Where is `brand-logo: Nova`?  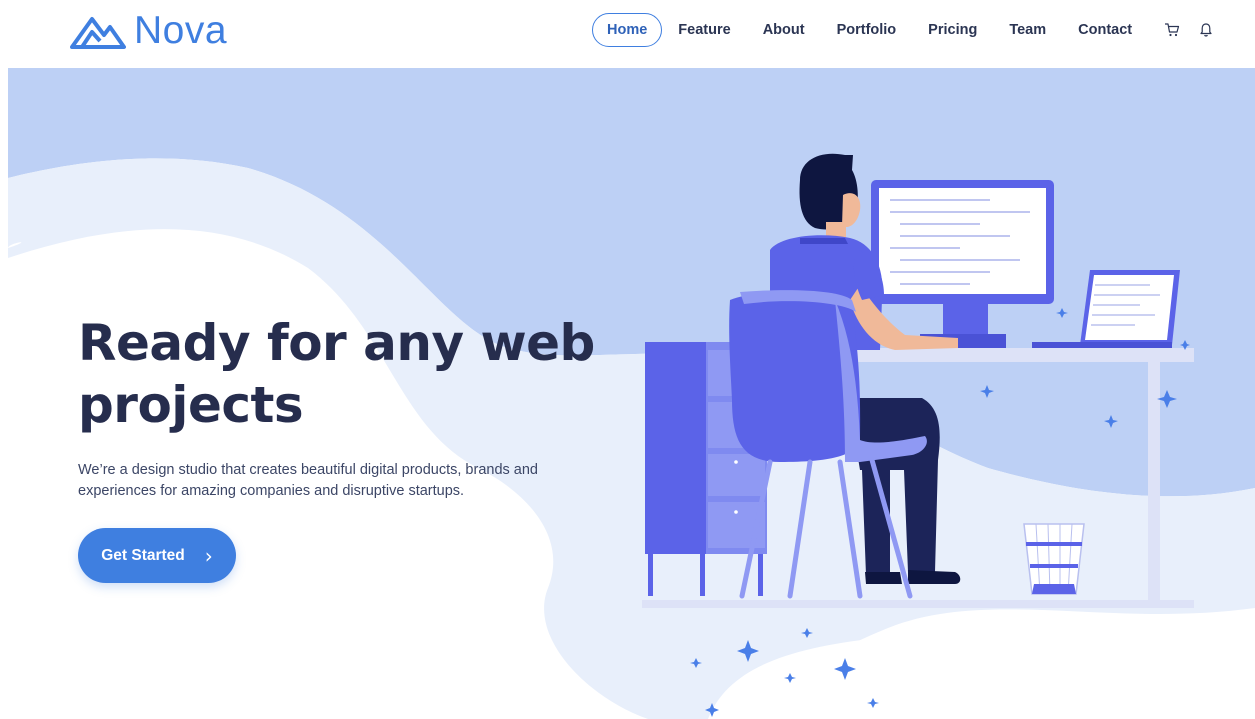
brand-logo: Nova is located at coordinates (148, 30).